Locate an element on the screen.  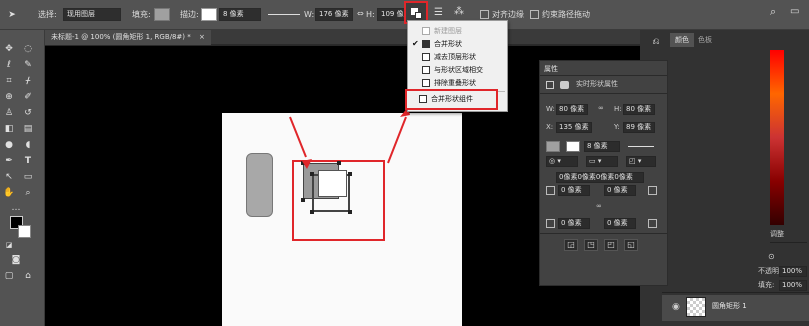
shape-props-icon is located at coordinates (550, 85).